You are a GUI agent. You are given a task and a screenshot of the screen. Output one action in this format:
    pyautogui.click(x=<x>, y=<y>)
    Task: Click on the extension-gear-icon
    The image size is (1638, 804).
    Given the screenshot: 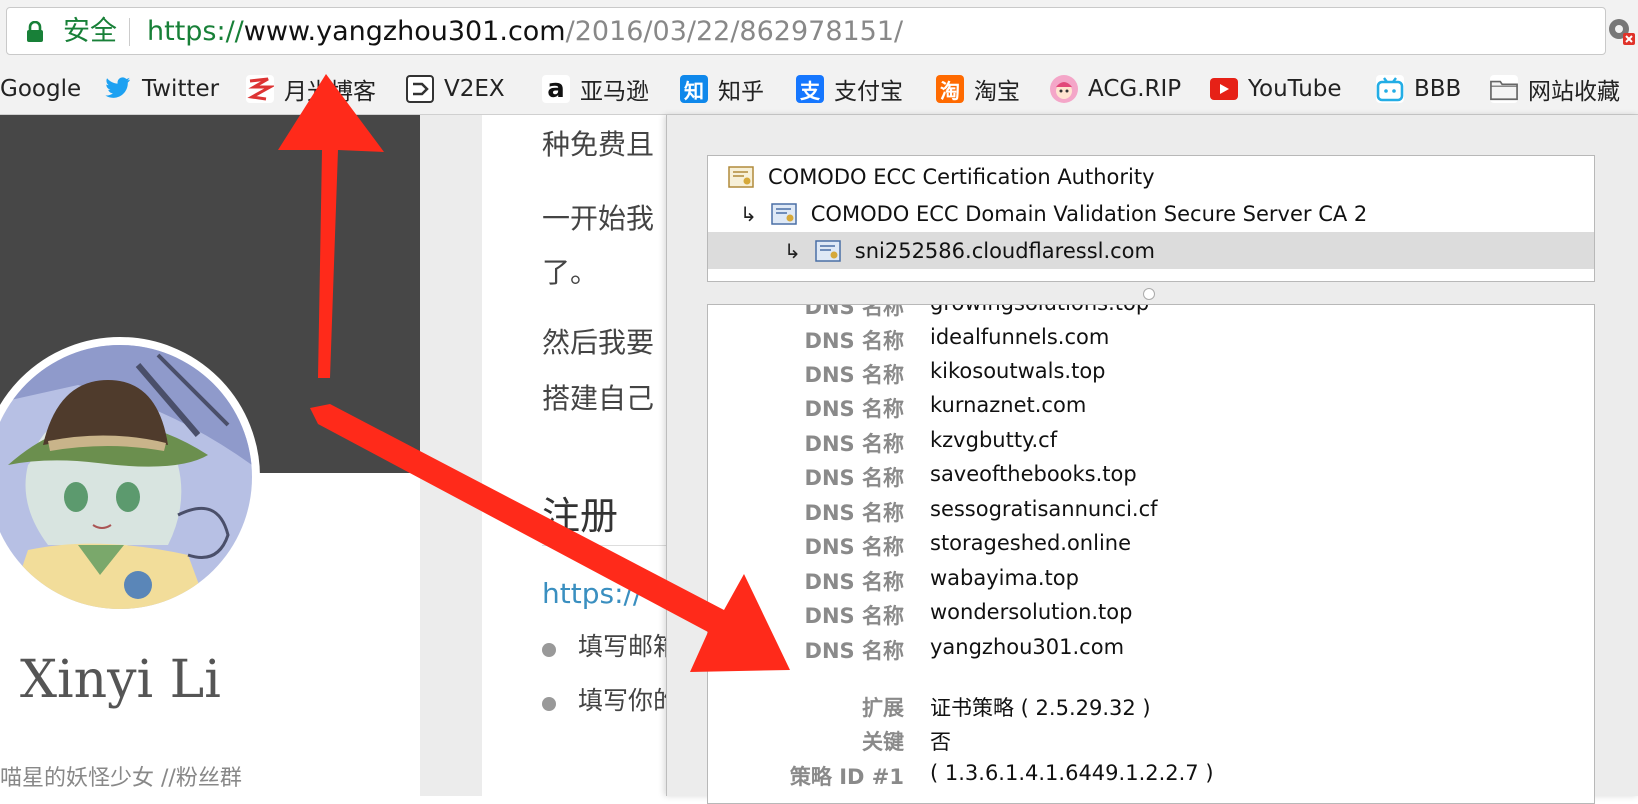 What is the action you would take?
    pyautogui.click(x=1621, y=31)
    